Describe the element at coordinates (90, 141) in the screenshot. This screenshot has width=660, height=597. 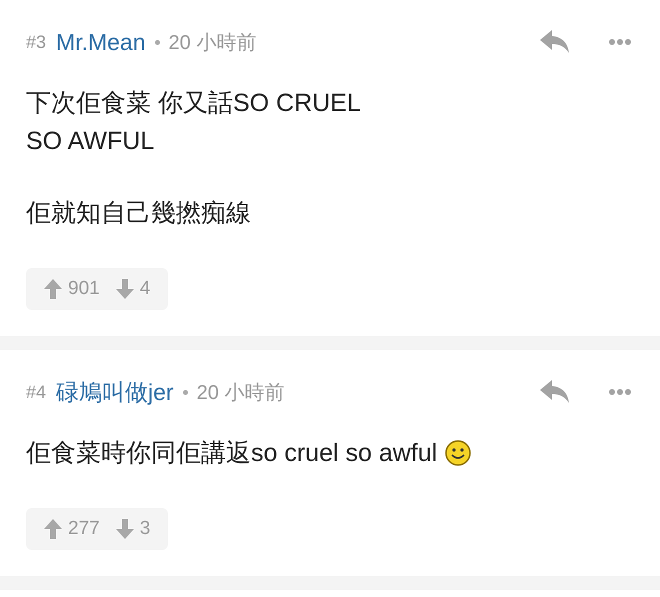
I see `comment-text: SO AWFUL` at that location.